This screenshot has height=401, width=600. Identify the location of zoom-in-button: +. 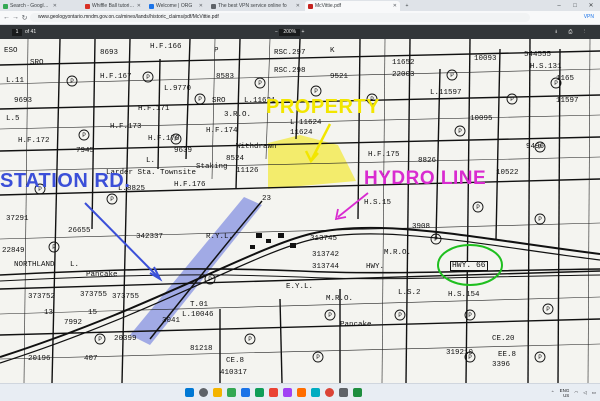
(302, 32).